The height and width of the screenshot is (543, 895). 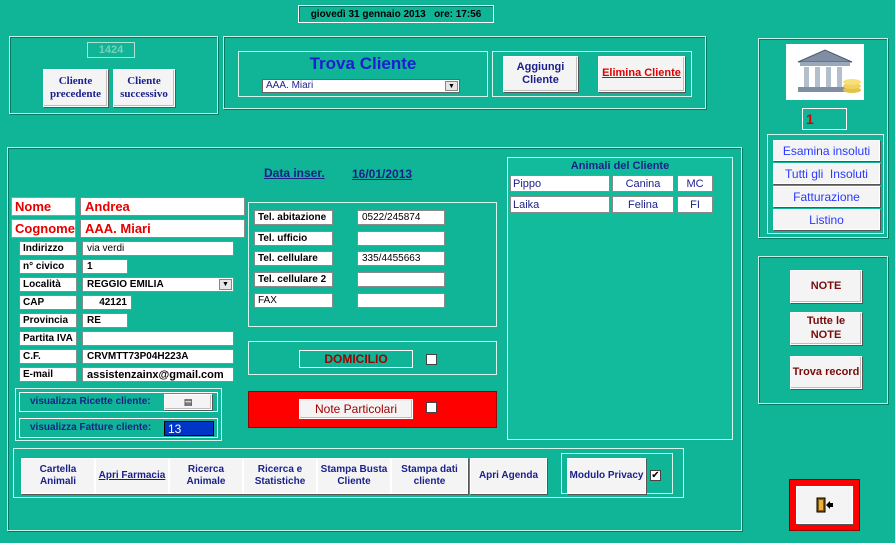 I want to click on fax-label: FAX, so click(x=293, y=300).